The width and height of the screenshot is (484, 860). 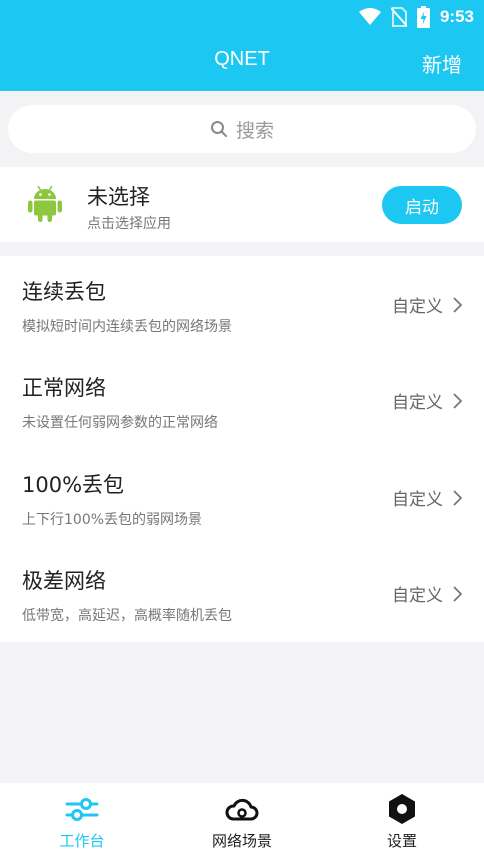 What do you see at coordinates (242, 59) in the screenshot?
I see `page-title: QNET` at bounding box center [242, 59].